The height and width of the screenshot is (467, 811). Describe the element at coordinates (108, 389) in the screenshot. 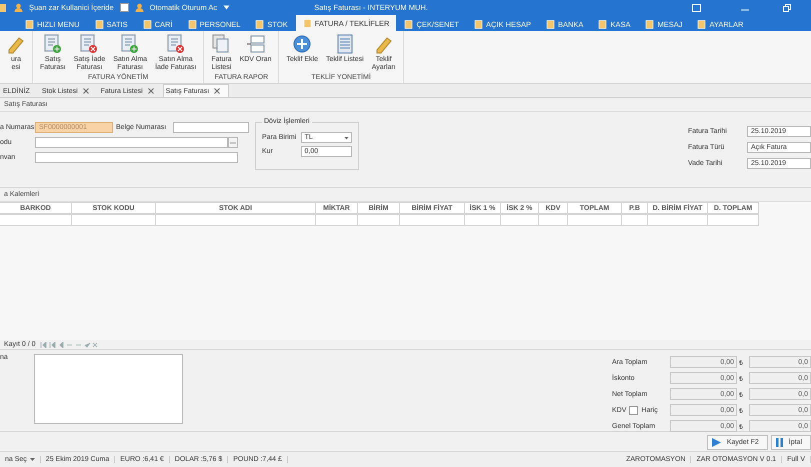

I see `notes-field` at that location.